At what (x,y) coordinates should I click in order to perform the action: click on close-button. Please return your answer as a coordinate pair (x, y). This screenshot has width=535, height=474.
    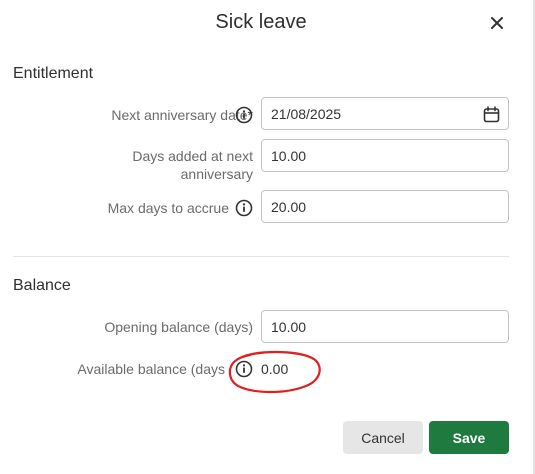
    Looking at the image, I should click on (497, 23).